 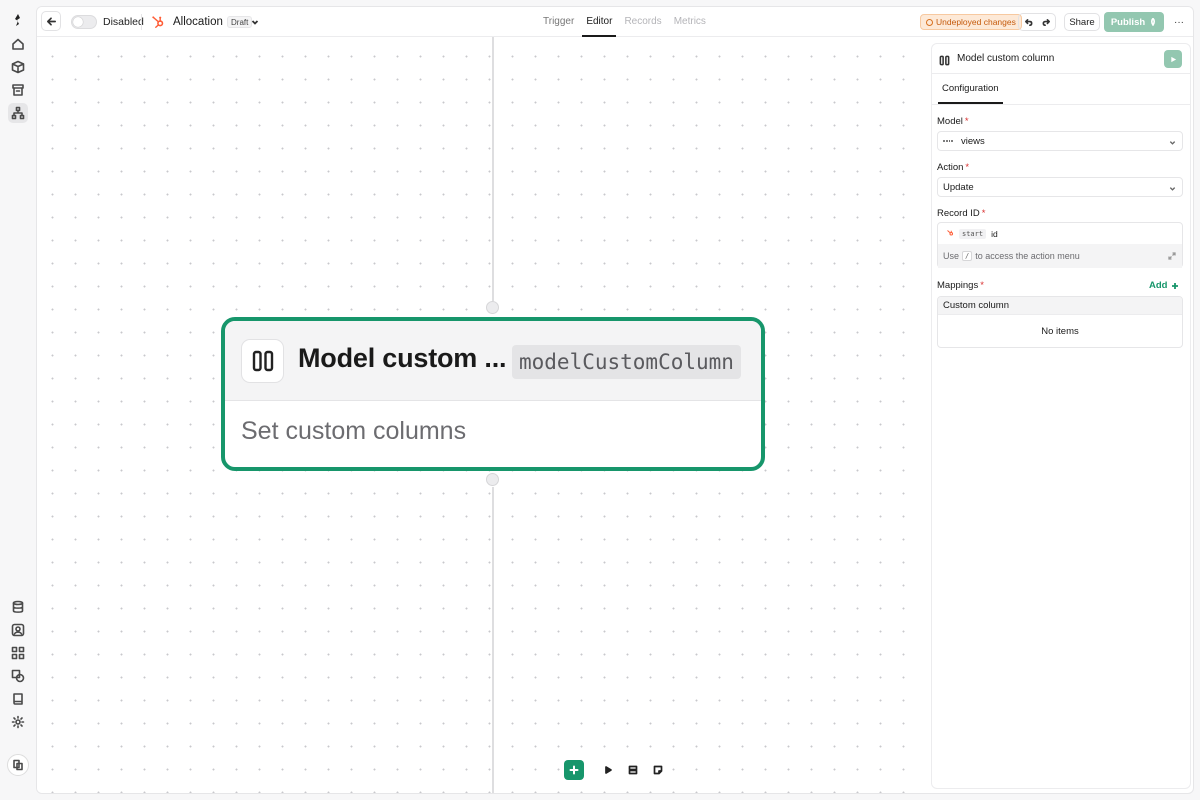 I want to click on arrow-left-icon, so click(x=51, y=21).